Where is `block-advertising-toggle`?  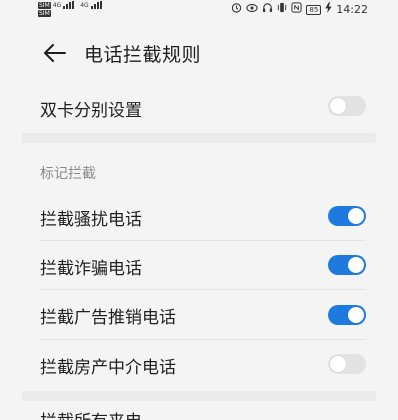 block-advertising-toggle is located at coordinates (347, 315).